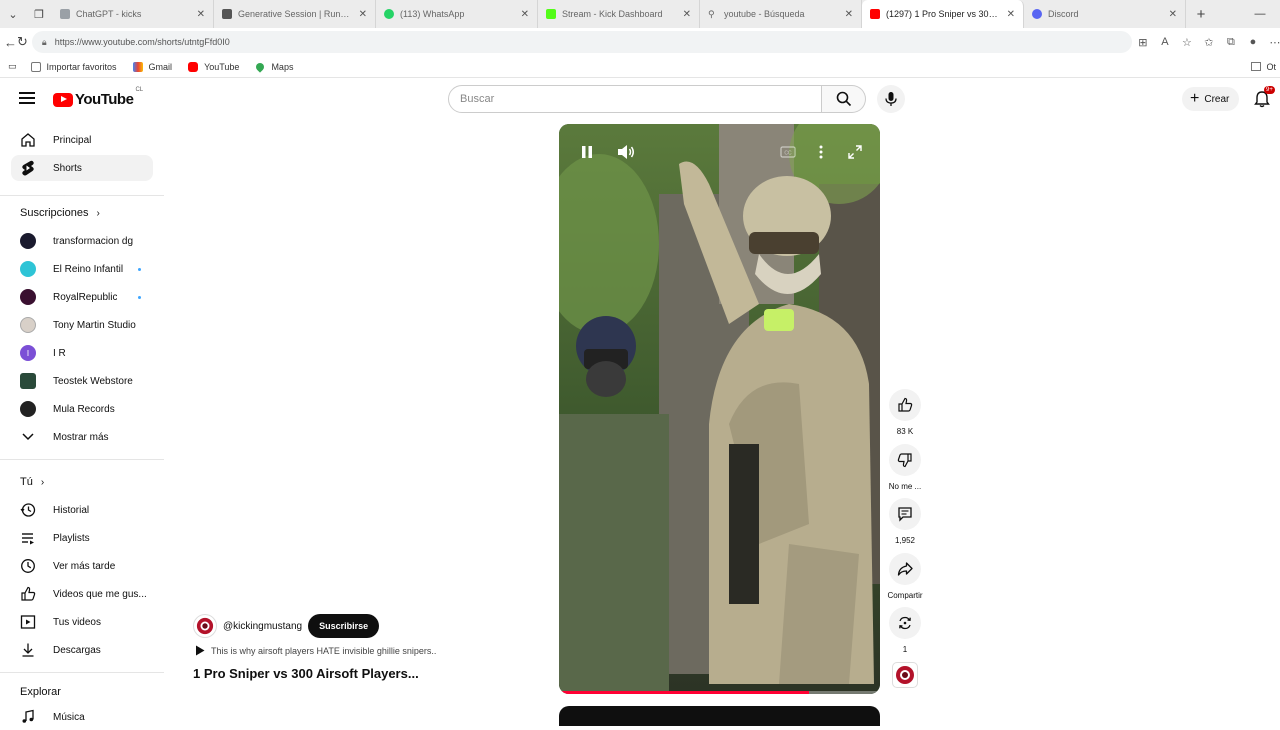 Image resolution: width=1280 pixels, height=730 pixels. Describe the element at coordinates (344, 626) in the screenshot. I see `subscribe-button: Suscribirse` at that location.